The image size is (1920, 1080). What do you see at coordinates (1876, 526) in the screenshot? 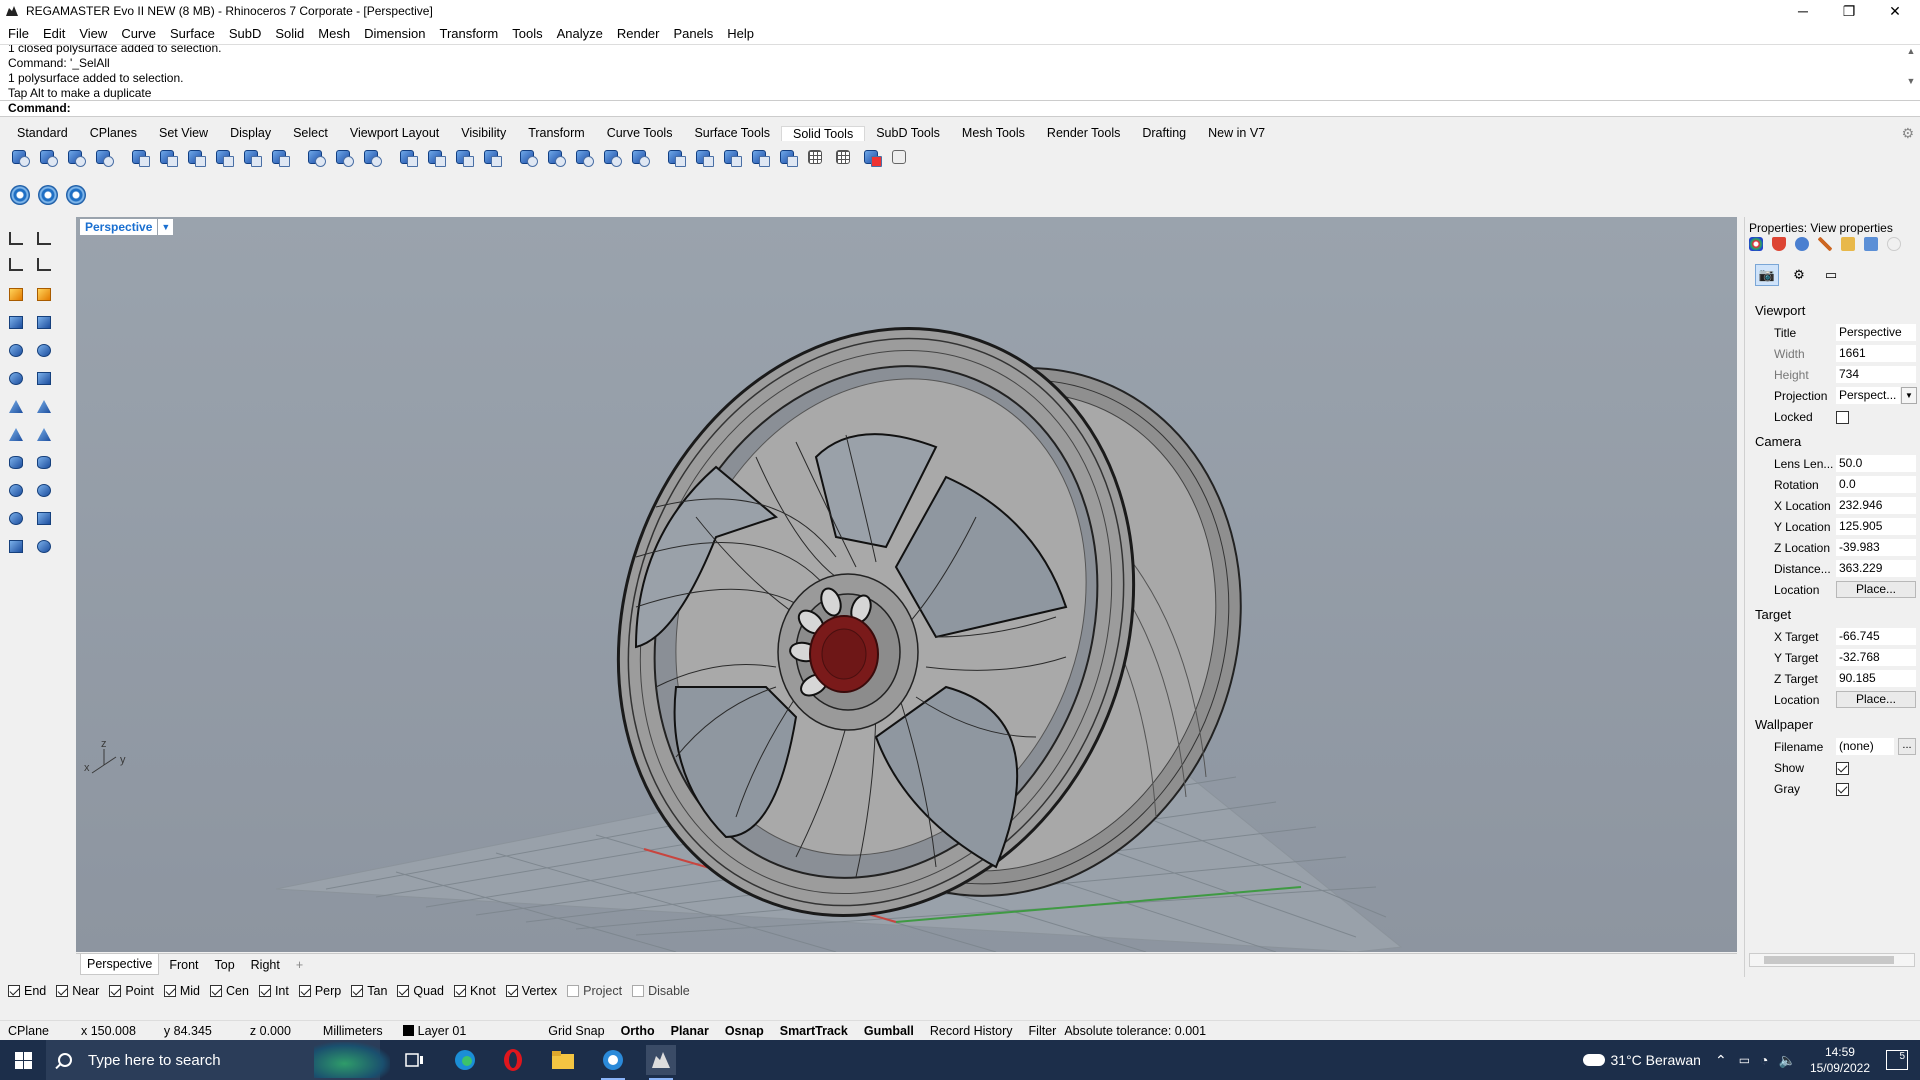
I see `y-location-field: 125.905` at bounding box center [1876, 526].